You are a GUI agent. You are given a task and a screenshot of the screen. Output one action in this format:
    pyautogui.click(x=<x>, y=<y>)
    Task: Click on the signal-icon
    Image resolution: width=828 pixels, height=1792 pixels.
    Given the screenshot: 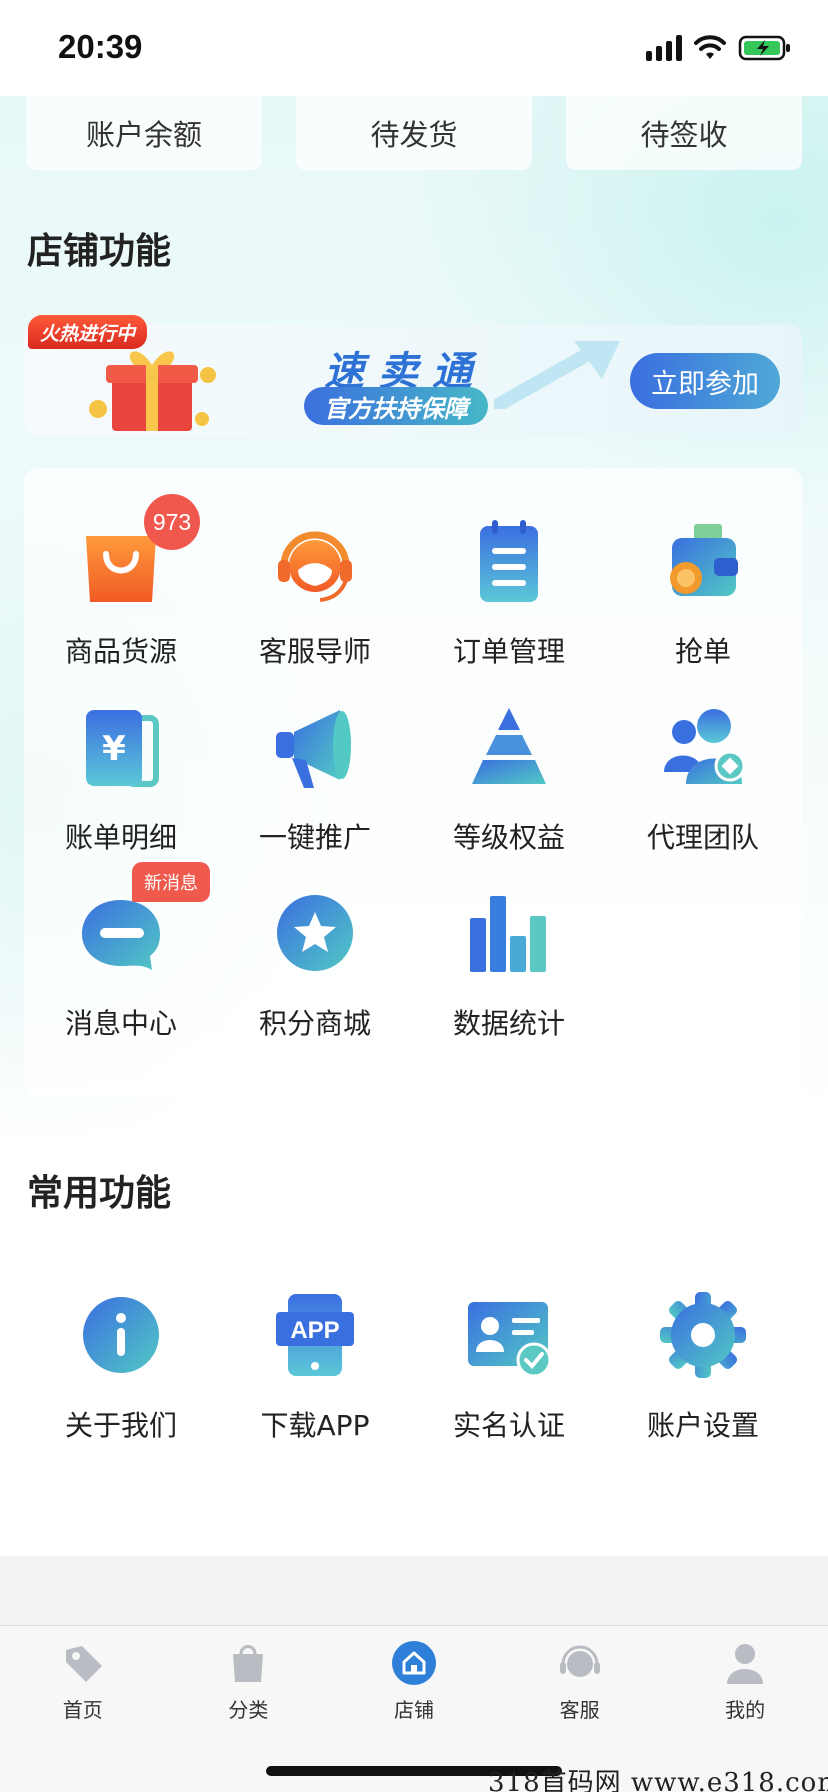 What is the action you would take?
    pyautogui.click(x=664, y=48)
    